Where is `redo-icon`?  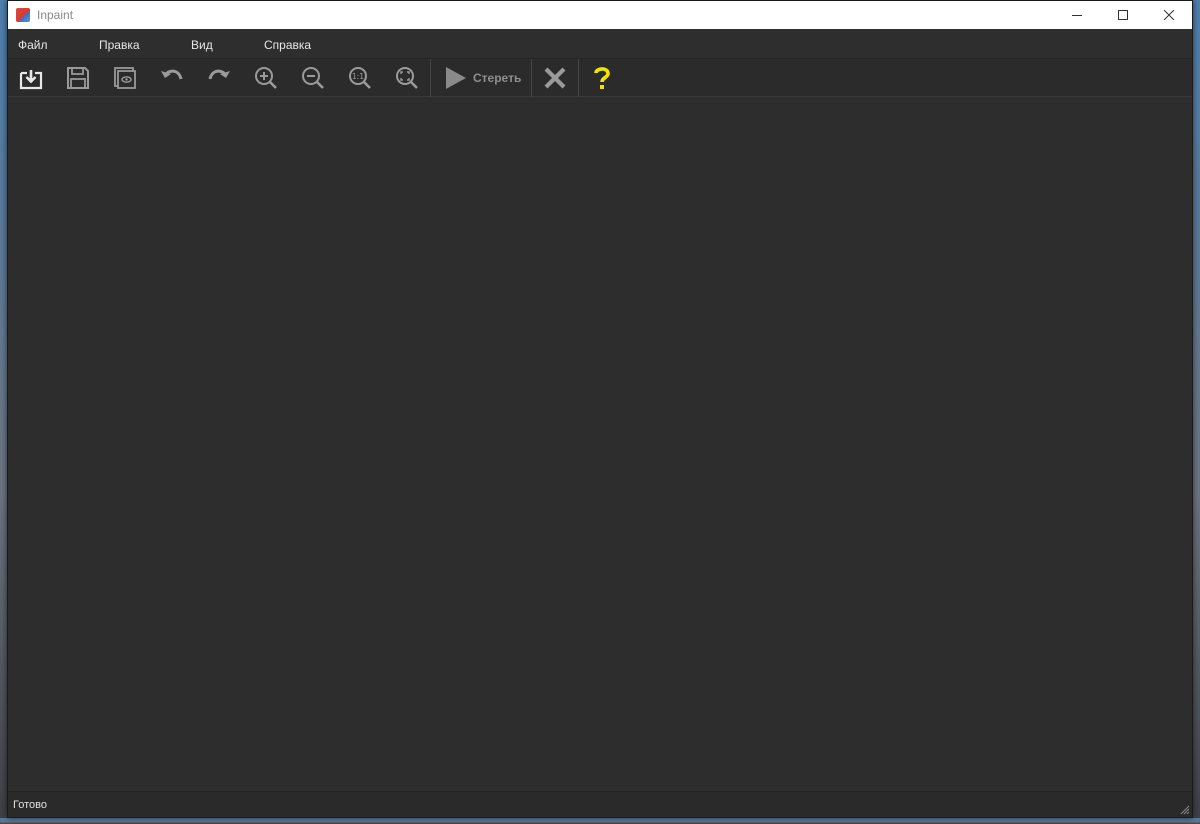 redo-icon is located at coordinates (219, 74).